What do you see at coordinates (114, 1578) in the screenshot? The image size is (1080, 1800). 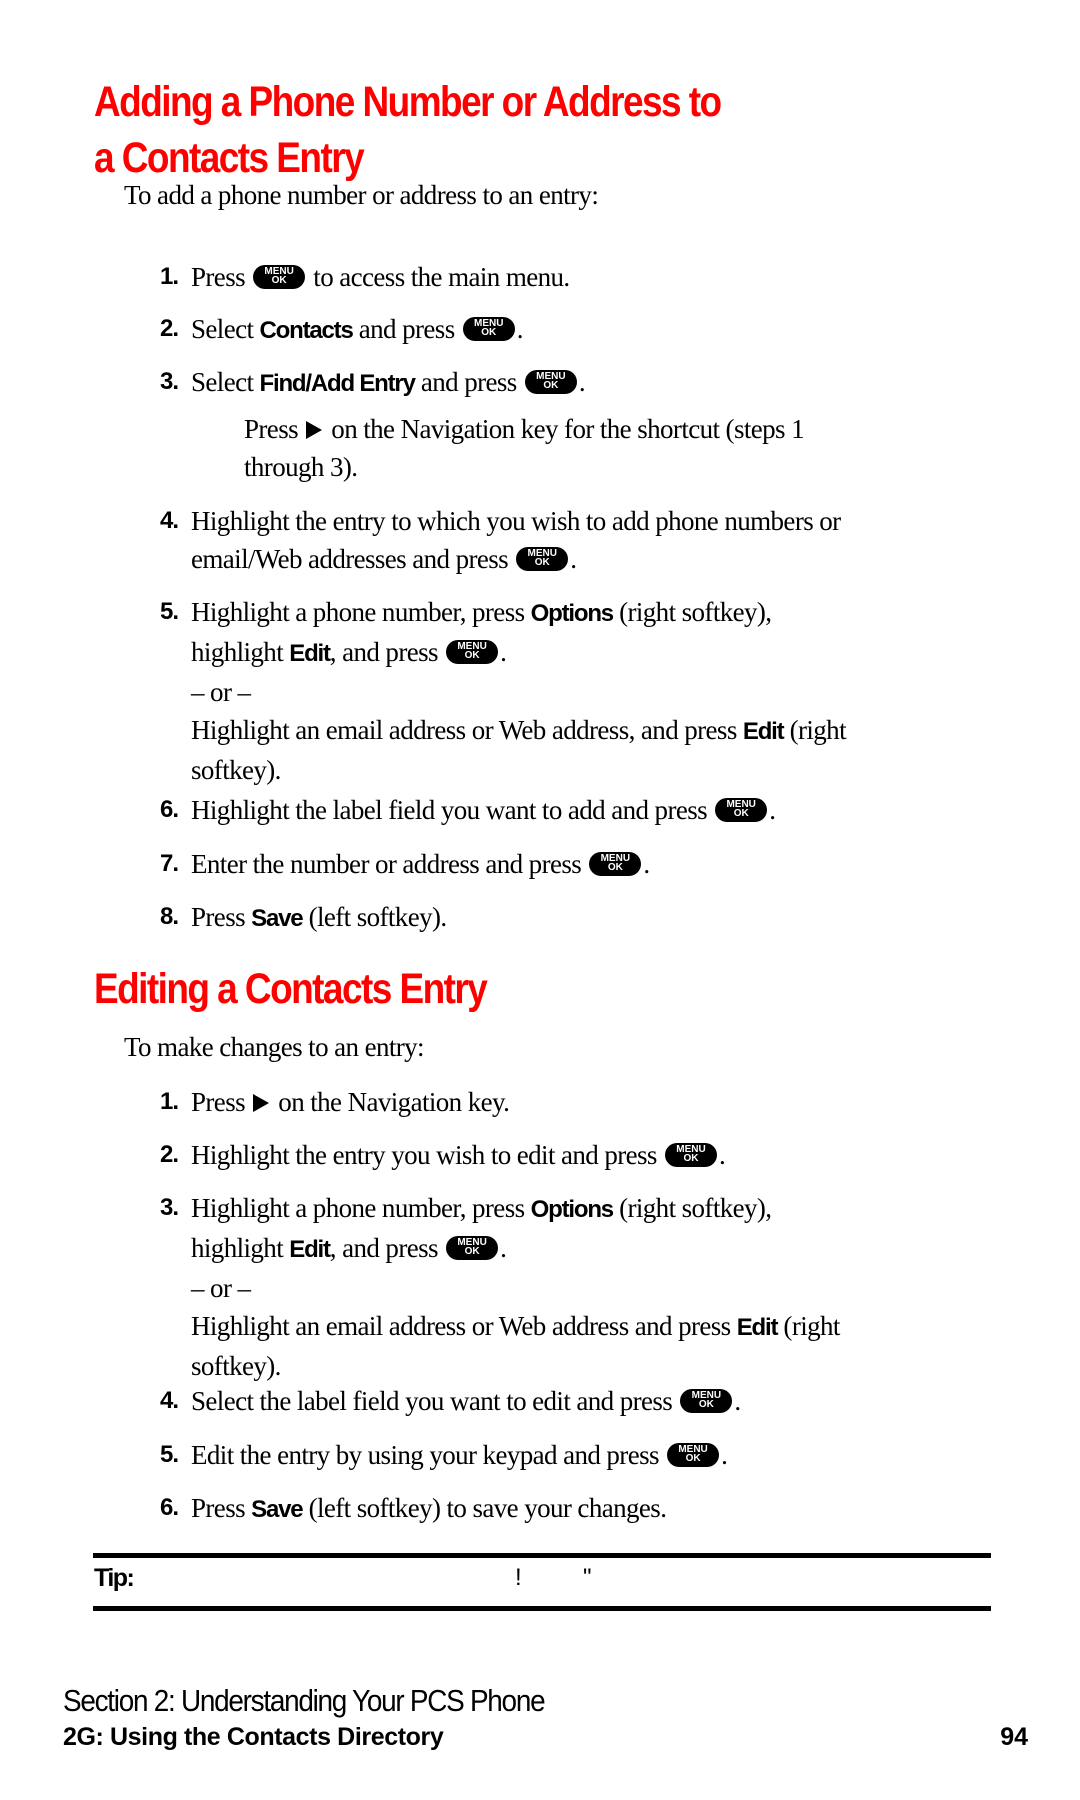 I see `tip-label: Tip:` at bounding box center [114, 1578].